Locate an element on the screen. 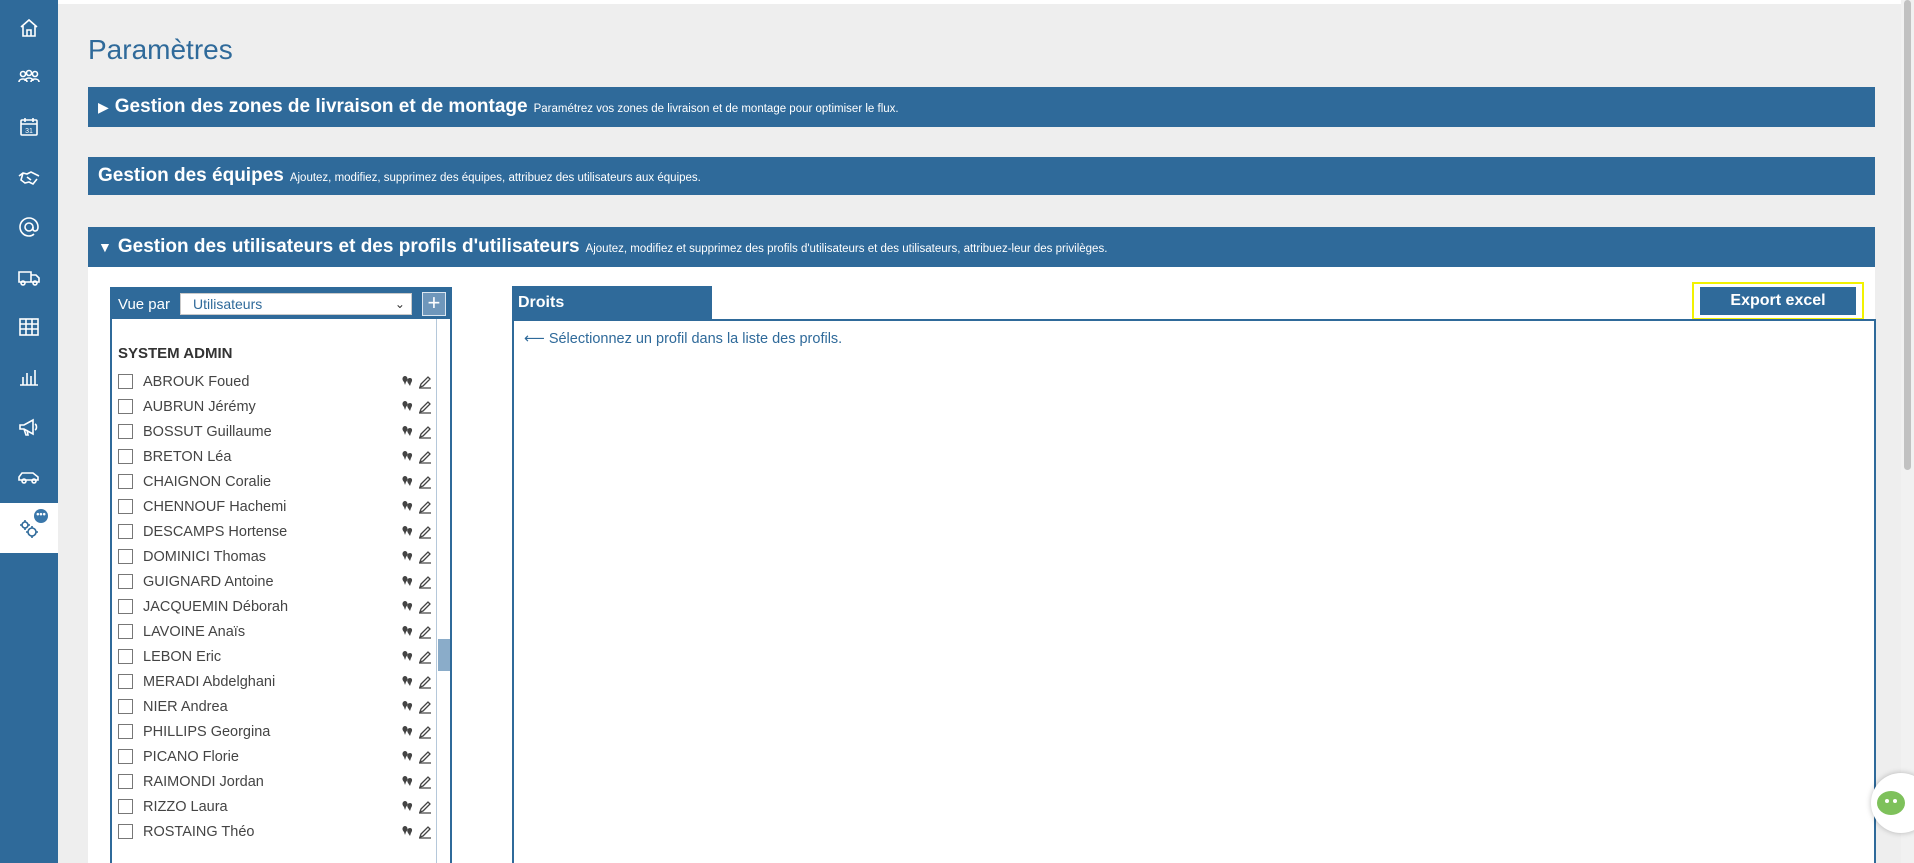 The image size is (1914, 863). car-icon is located at coordinates (29, 477).